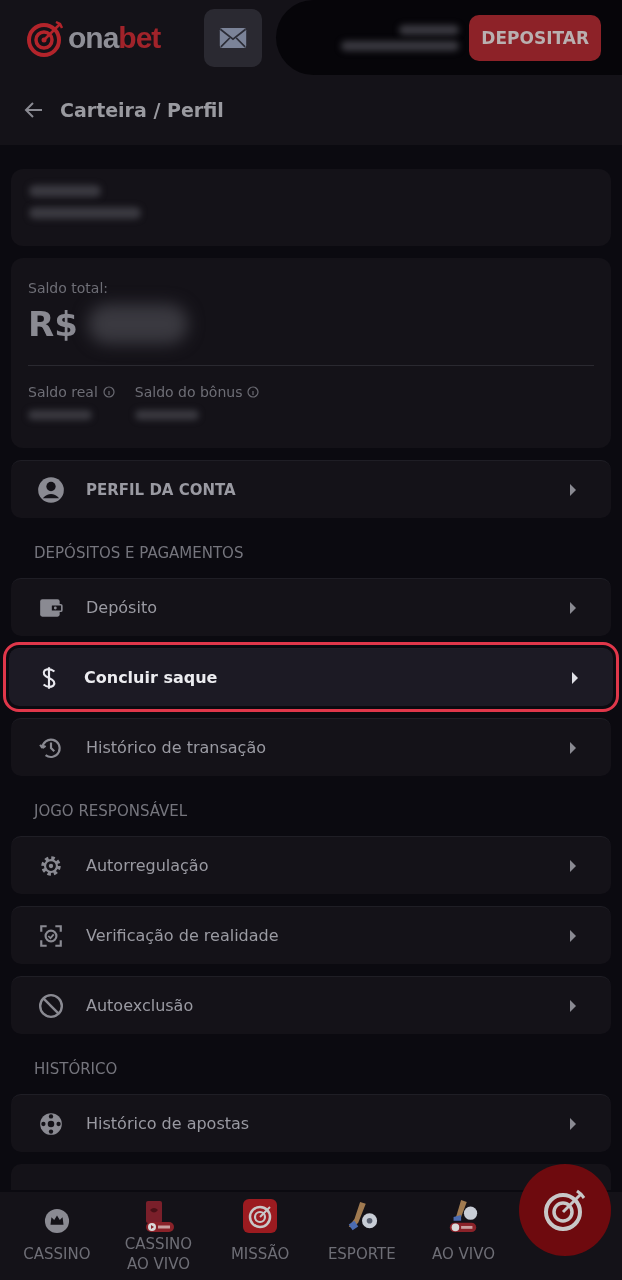 The width and height of the screenshot is (622, 1280). Describe the element at coordinates (51, 489) in the screenshot. I see `user-icon` at that location.